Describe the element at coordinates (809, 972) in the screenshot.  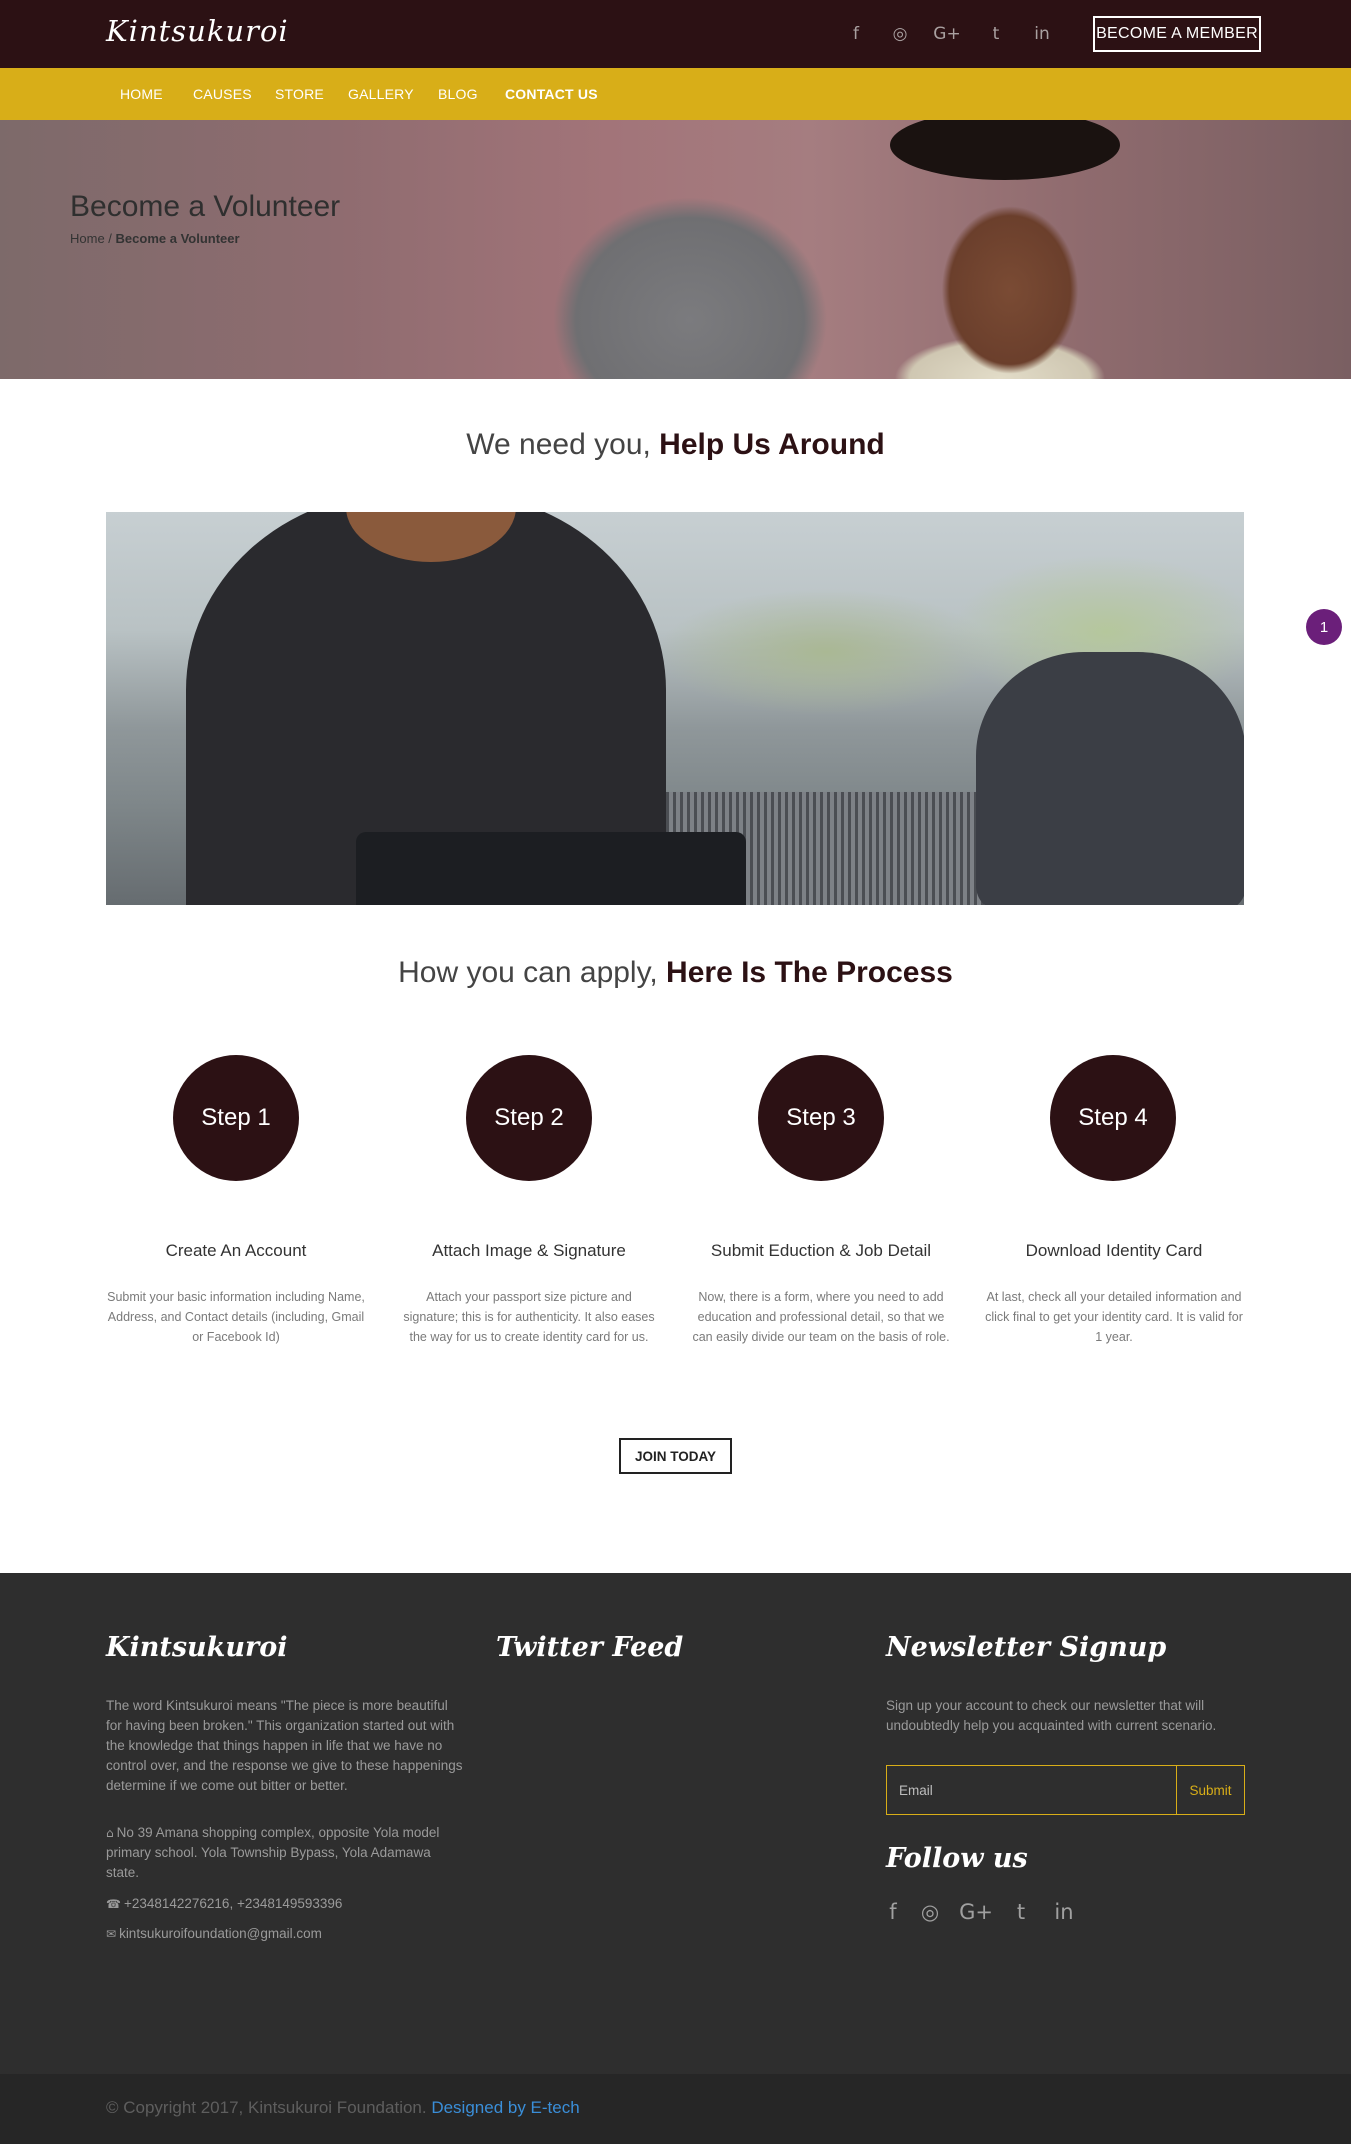
I see `process-heading-bold: Here Is The Process` at that location.